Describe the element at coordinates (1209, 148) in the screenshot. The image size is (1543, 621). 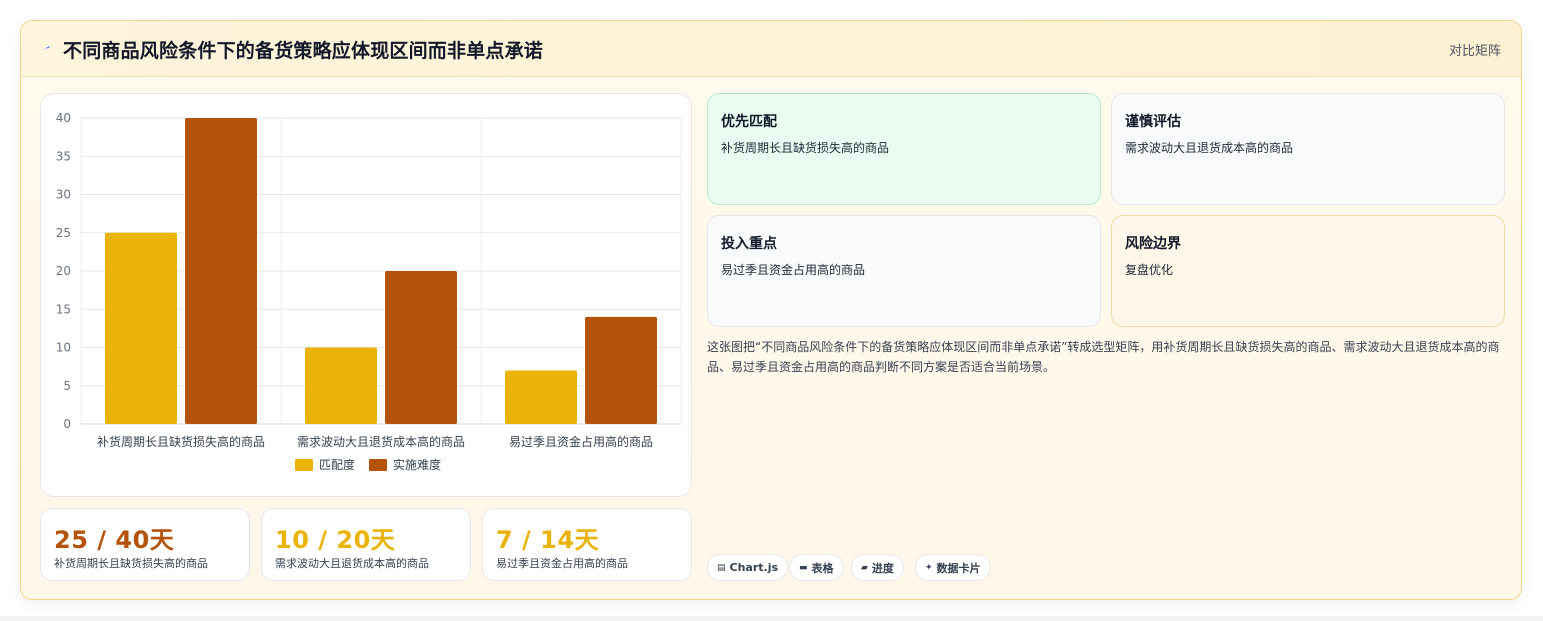
I see `quadrant-desc: 需求波动大且退货成本高的商品` at that location.